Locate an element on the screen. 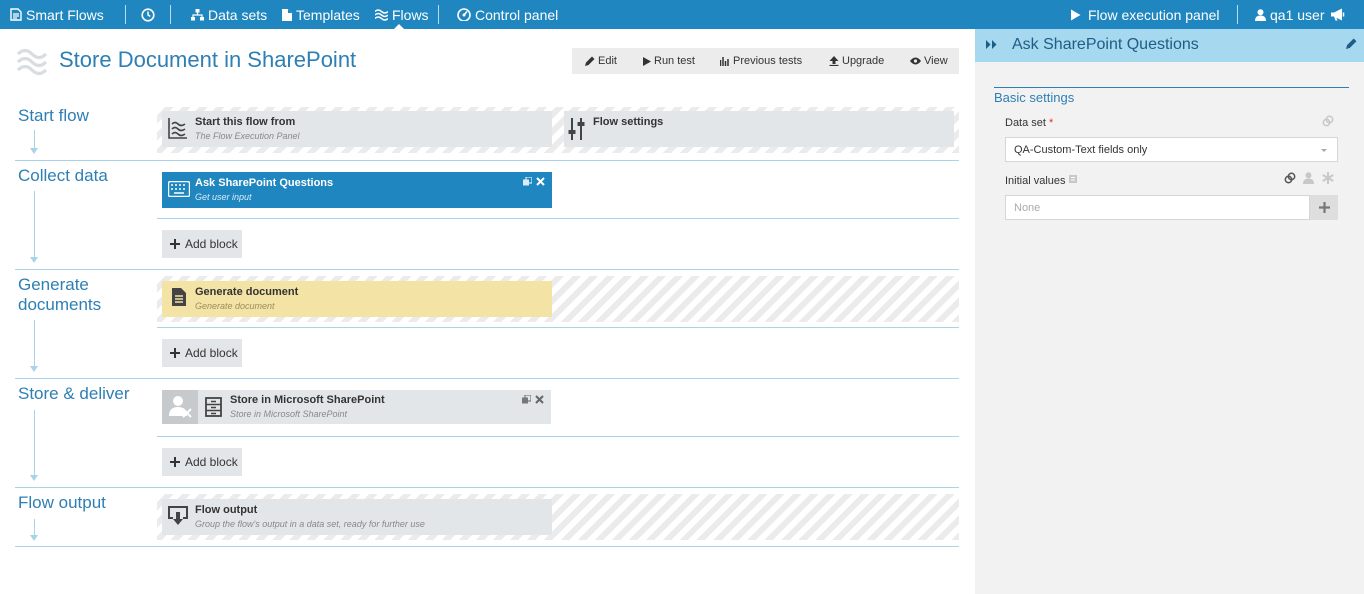 Image resolution: width=1364 pixels, height=594 pixels. view-button: View is located at coordinates (929, 61).